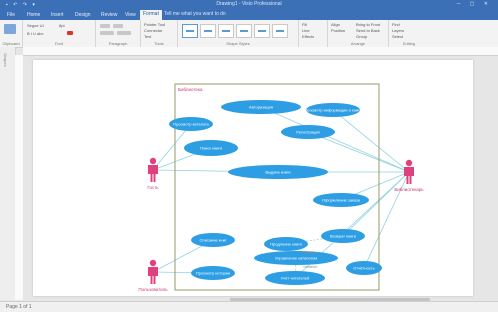 This screenshot has height=312, width=498. Describe the element at coordinates (19, 307) in the screenshot. I see `page-indicator: Page 1 of 1` at that location.